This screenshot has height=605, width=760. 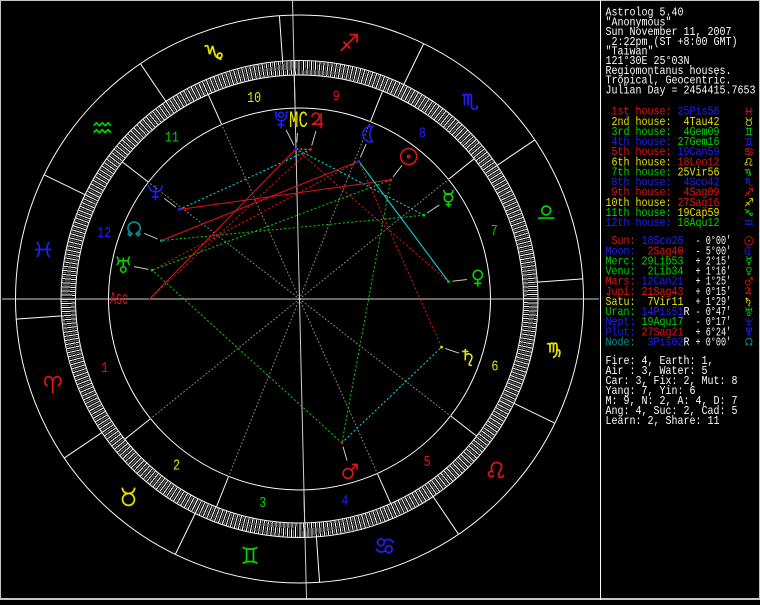 What do you see at coordinates (422, 135) in the screenshot?
I see `svg-text: 8` at bounding box center [422, 135].